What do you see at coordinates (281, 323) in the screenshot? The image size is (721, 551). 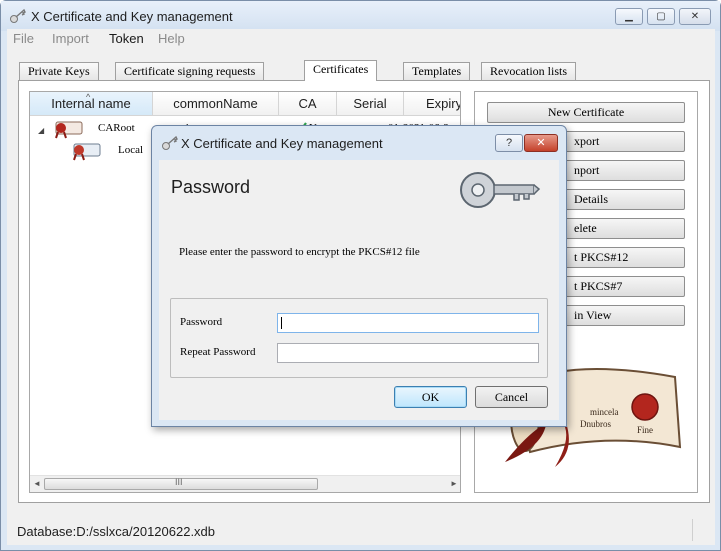 I see `text-caret` at bounding box center [281, 323].